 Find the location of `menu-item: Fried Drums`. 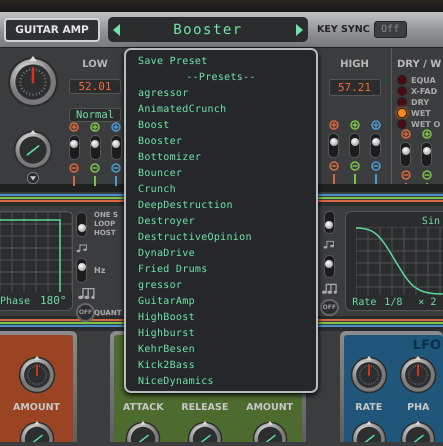

menu-item: Fried Drums is located at coordinates (227, 270).